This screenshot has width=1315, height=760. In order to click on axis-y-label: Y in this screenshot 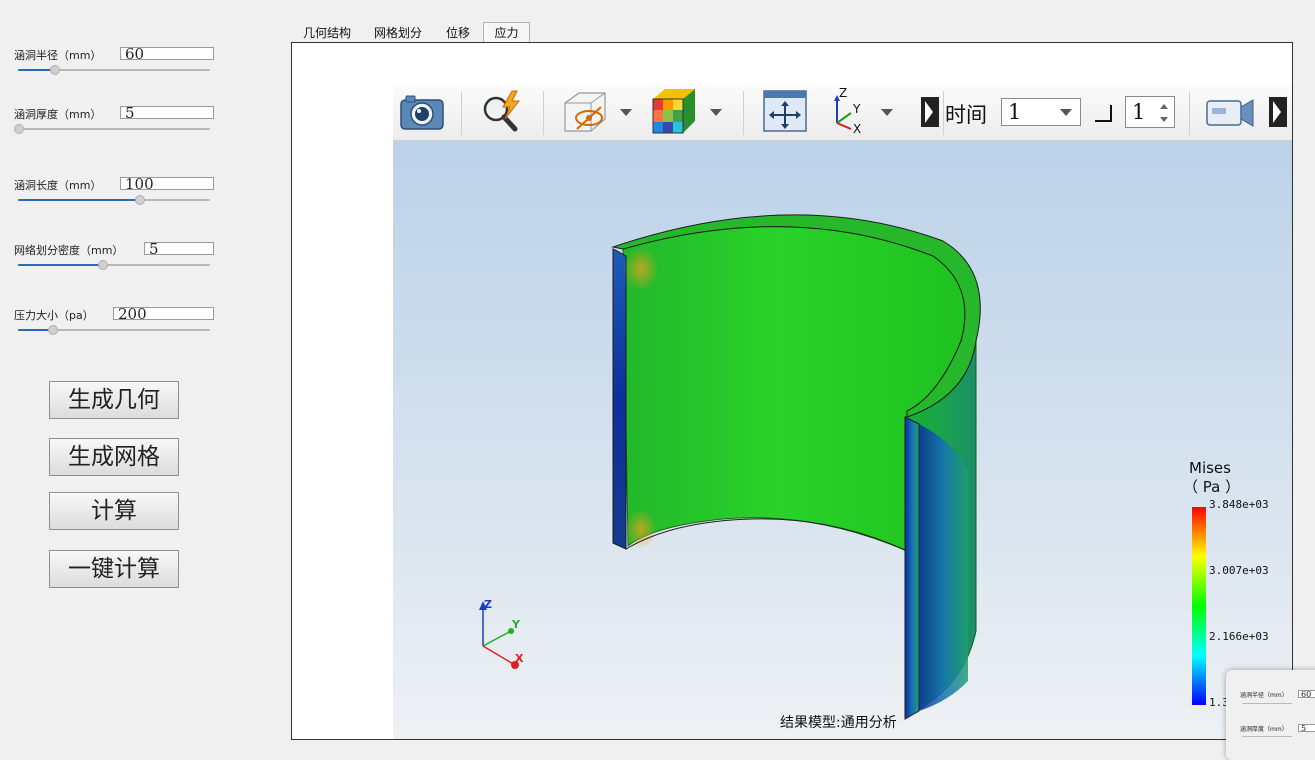, I will do `click(856, 109)`.